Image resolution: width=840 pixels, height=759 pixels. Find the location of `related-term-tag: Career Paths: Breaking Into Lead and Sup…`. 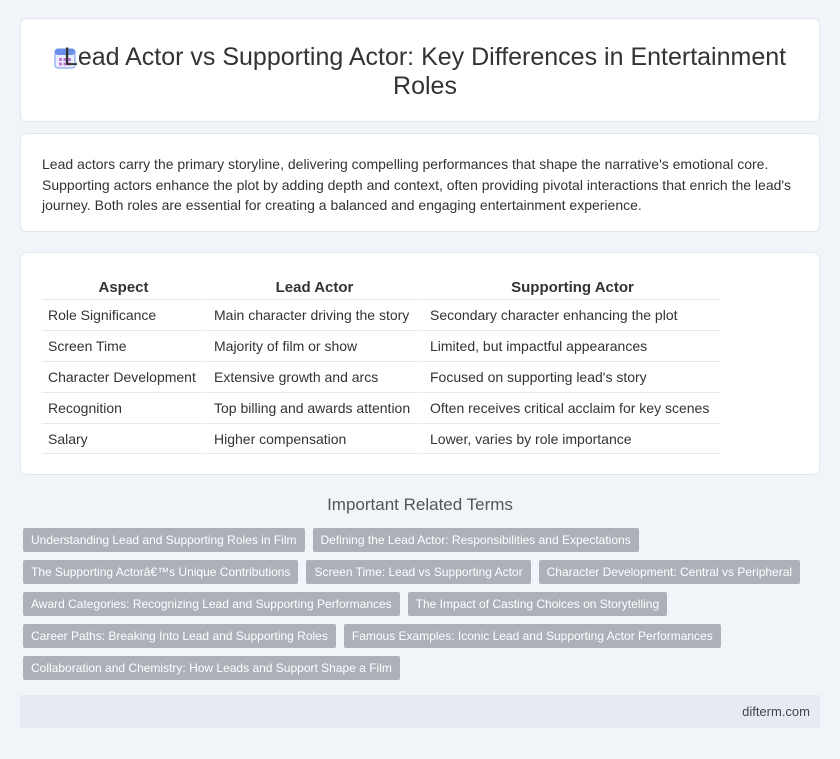

related-term-tag: Career Paths: Breaking Into Lead and Sup… is located at coordinates (179, 636).